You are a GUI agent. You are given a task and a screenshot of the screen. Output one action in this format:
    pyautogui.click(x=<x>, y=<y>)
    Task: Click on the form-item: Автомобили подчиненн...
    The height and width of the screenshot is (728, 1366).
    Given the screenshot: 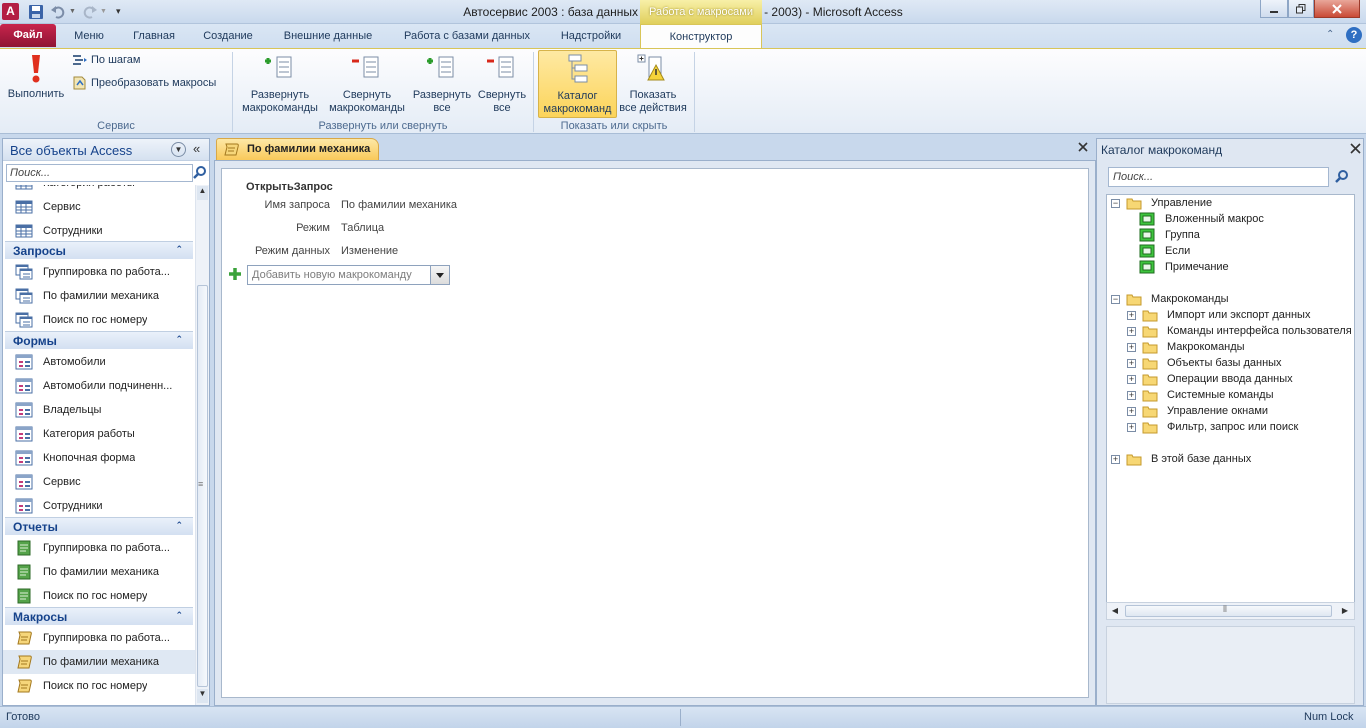 What is the action you would take?
    pyautogui.click(x=99, y=386)
    